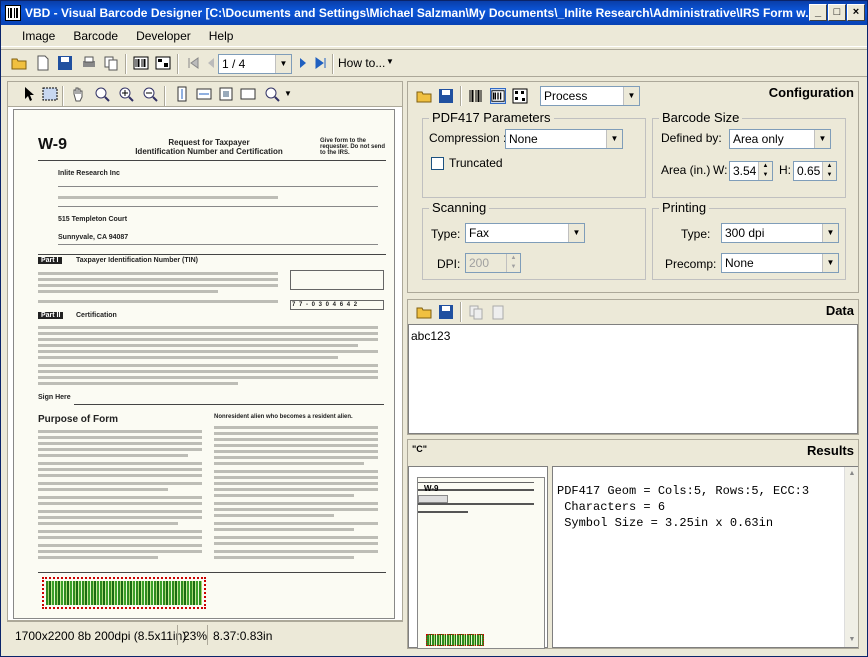  I want to click on main-toolbar: 1 / 4 ▼ How to... ▼, so click(434, 63).